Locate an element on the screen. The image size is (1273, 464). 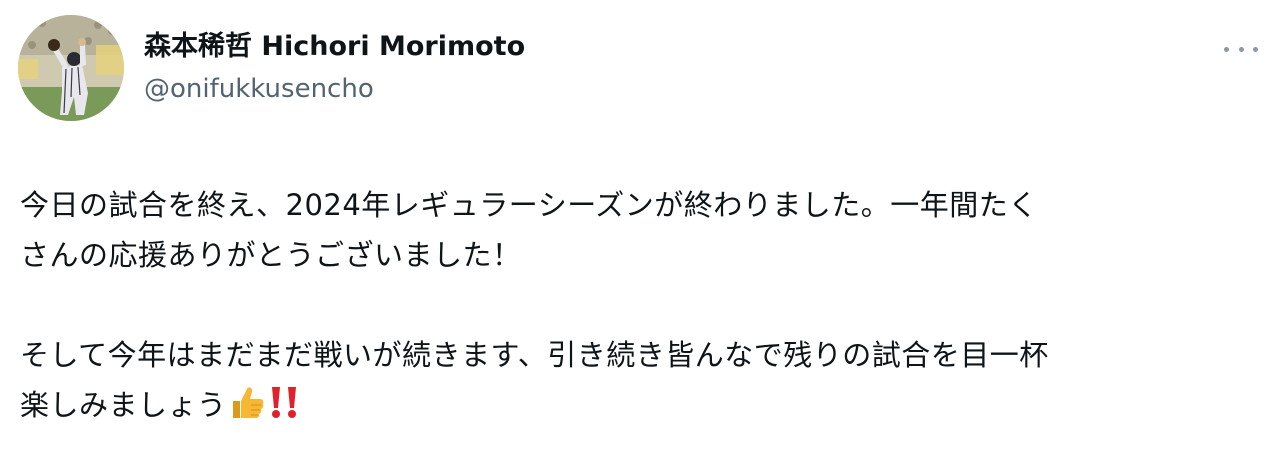
more-options-icon is located at coordinates (1241, 49).